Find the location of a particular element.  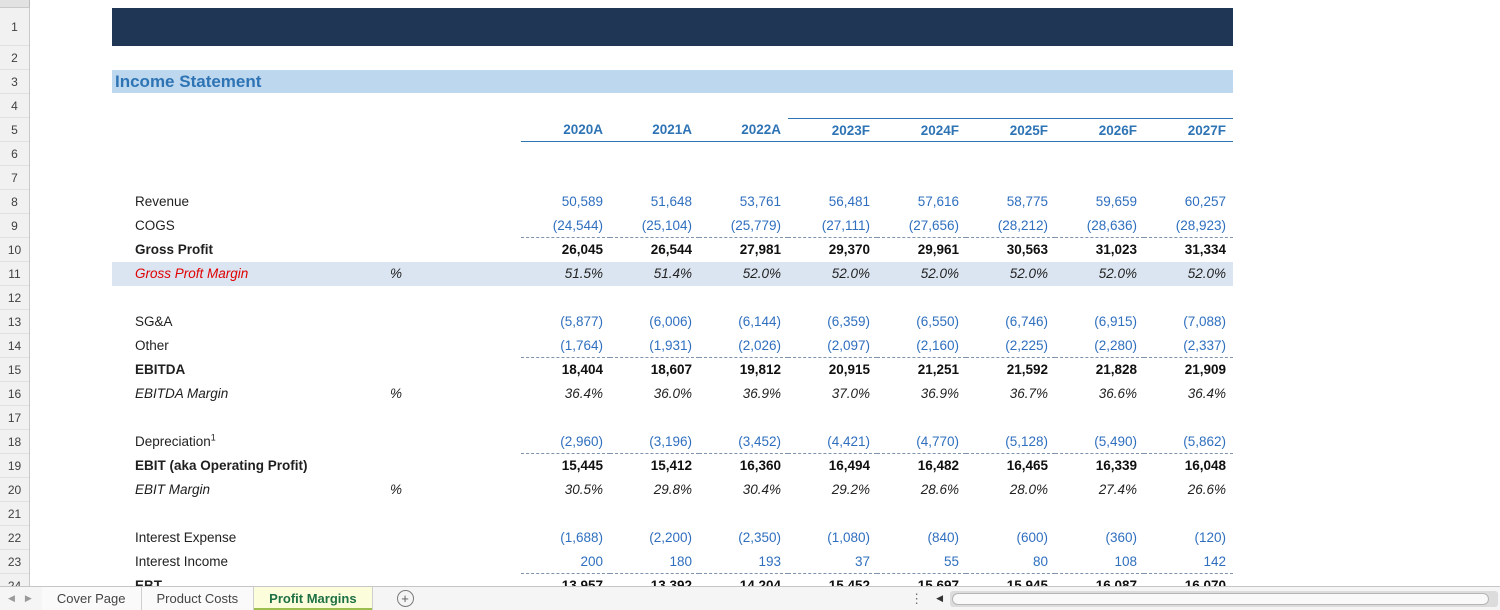

cell-2022A: 19,812 is located at coordinates (743, 370).